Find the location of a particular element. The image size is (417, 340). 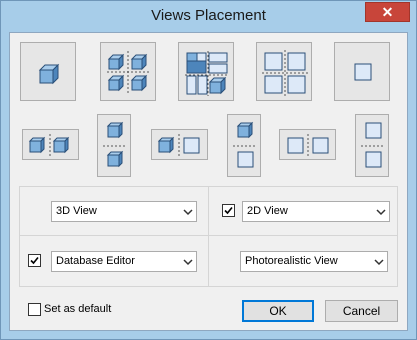

3d-over-2d-stacked-tile is located at coordinates (244, 145).